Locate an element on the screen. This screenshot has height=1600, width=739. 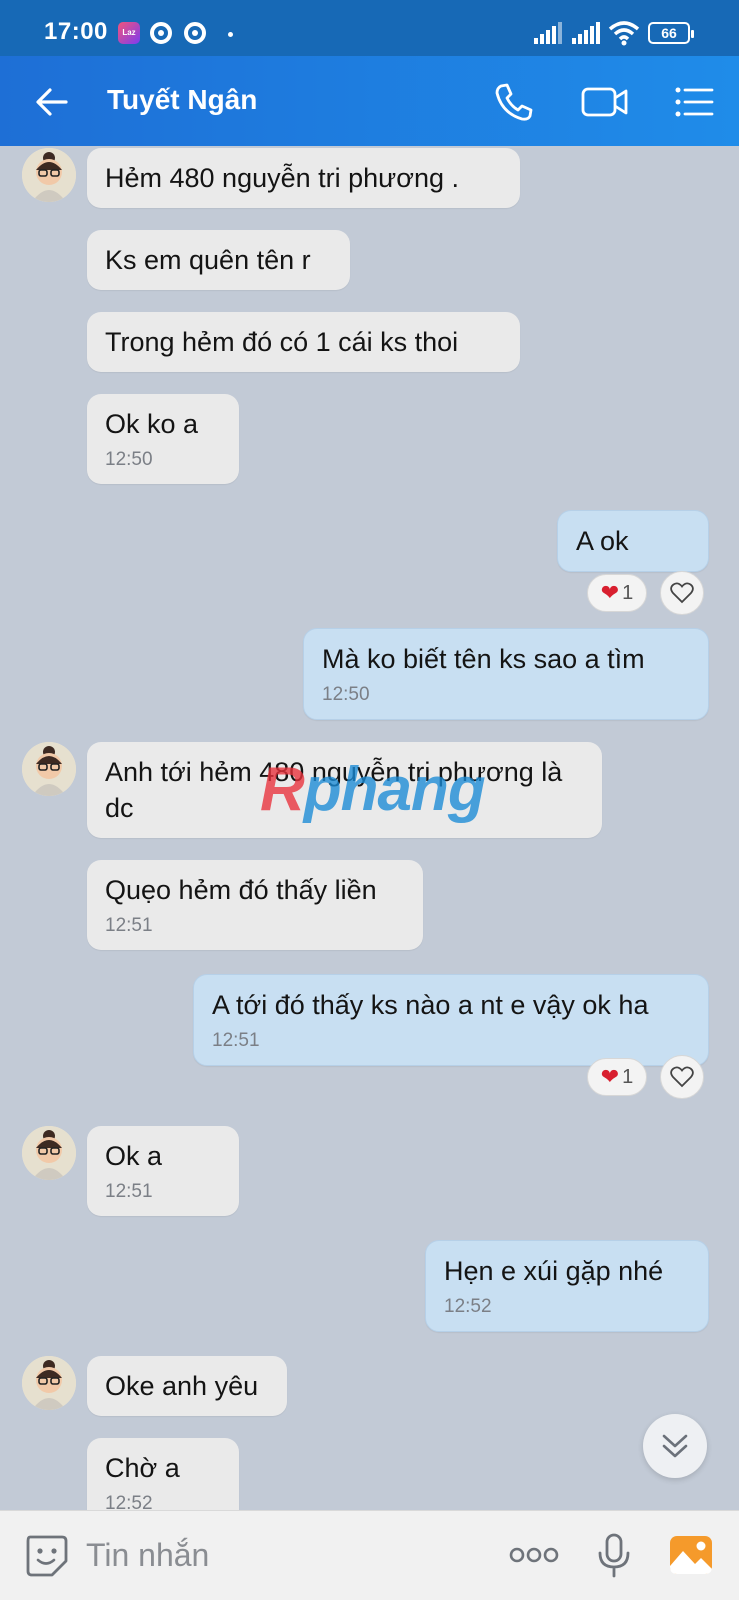
message-bubble-incoming: Ok a 12:51 is located at coordinates (163, 1171).